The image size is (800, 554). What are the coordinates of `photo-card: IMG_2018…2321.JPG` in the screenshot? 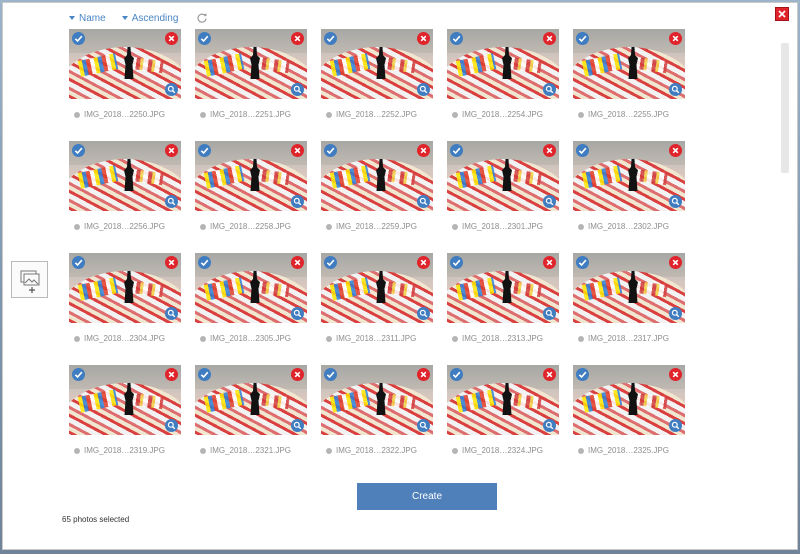 It's located at (251, 410).